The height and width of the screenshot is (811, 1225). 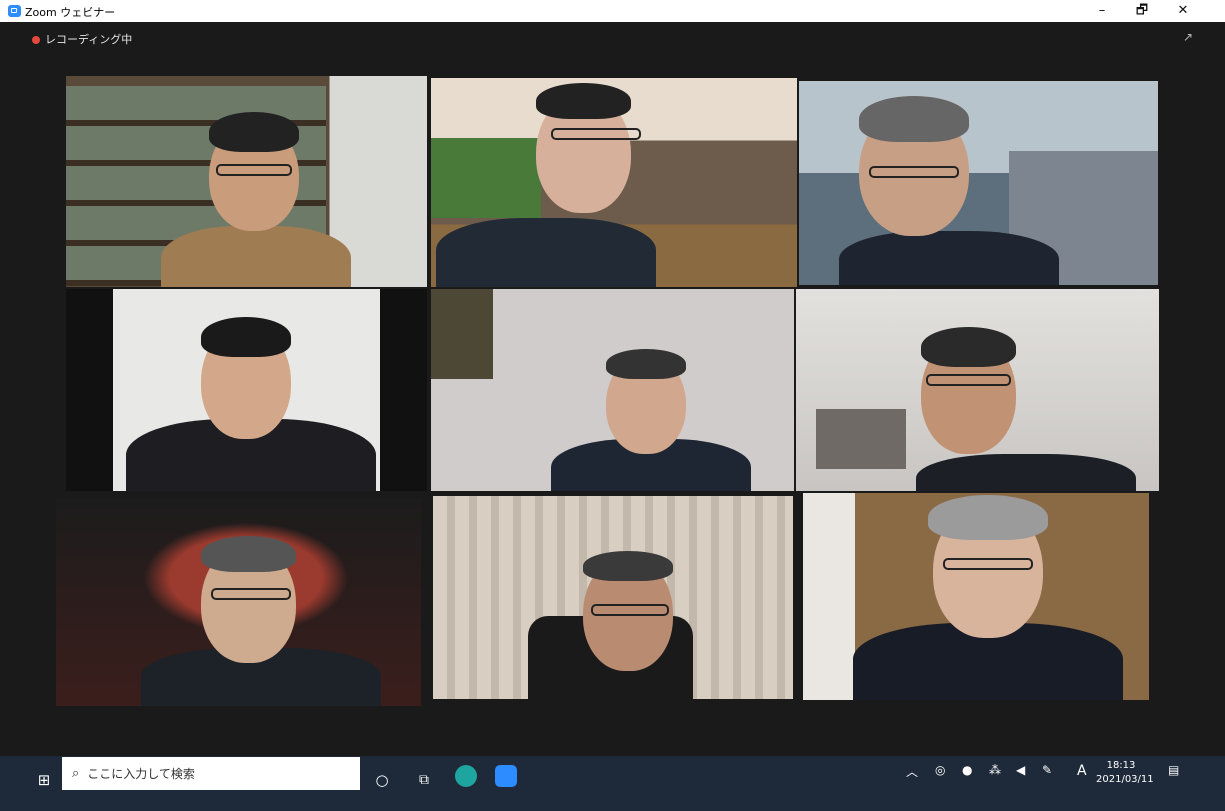 I want to click on search-placeholder: ここに入力して検索, so click(x=141, y=774).